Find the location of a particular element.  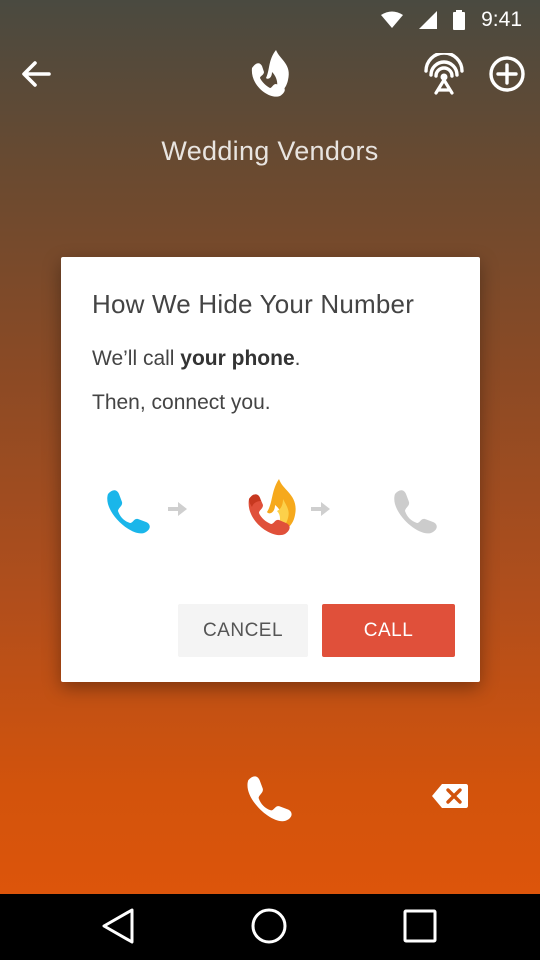

square-recents-icon is located at coordinates (420, 928).